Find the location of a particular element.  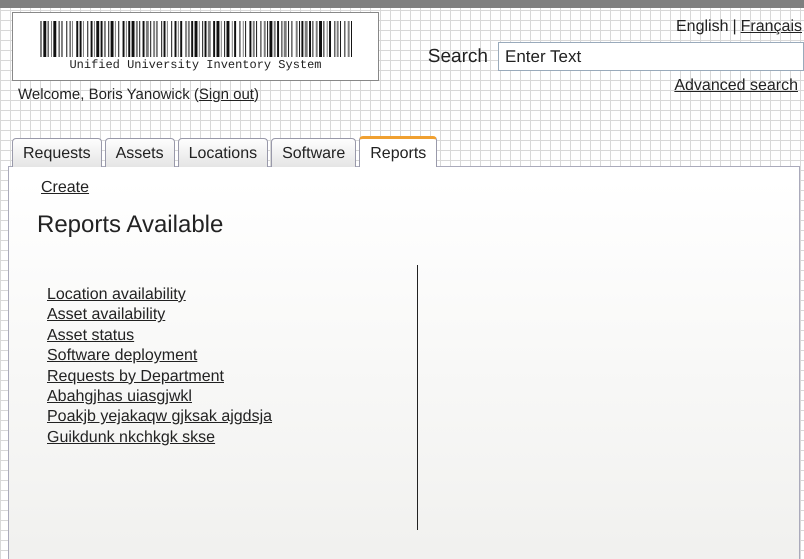

report-link: Requests by Department is located at coordinates (135, 377).